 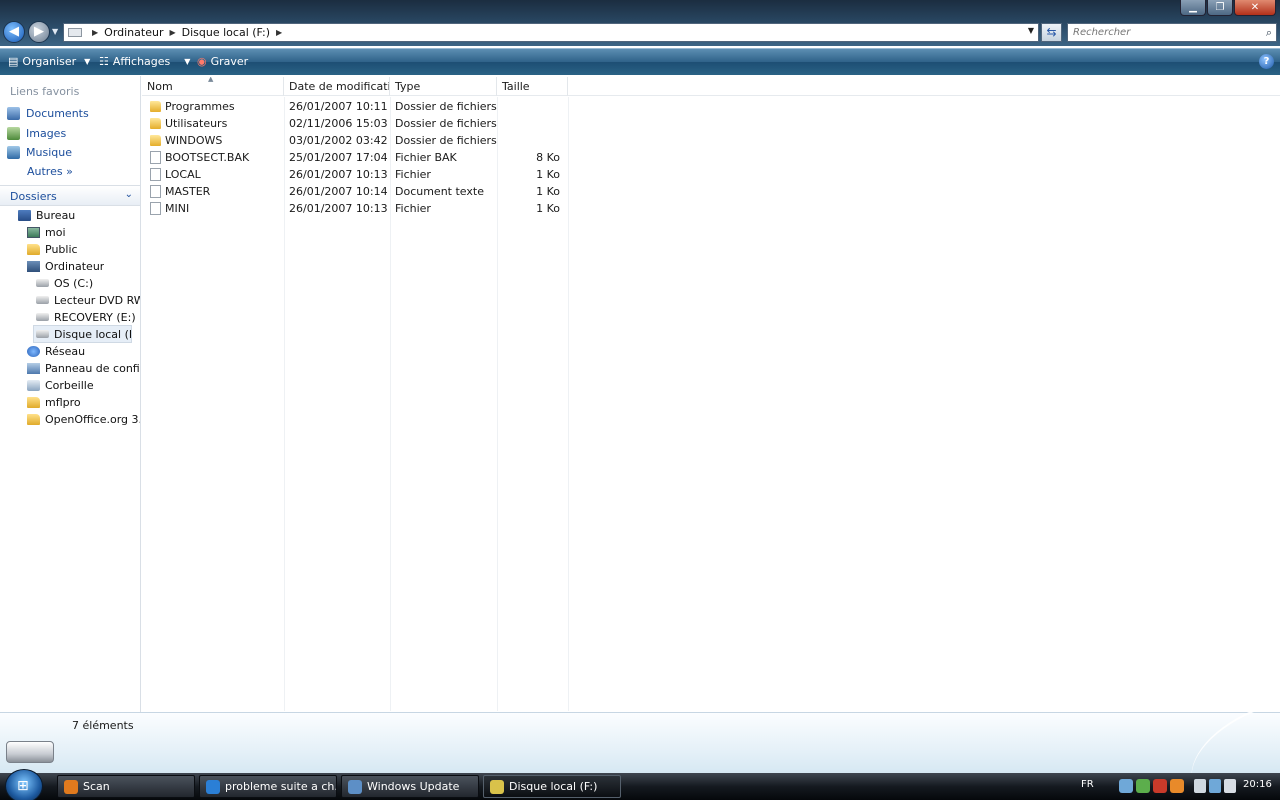 What do you see at coordinates (211, 80) in the screenshot?
I see `sort-ascending-icon: ▲` at bounding box center [211, 80].